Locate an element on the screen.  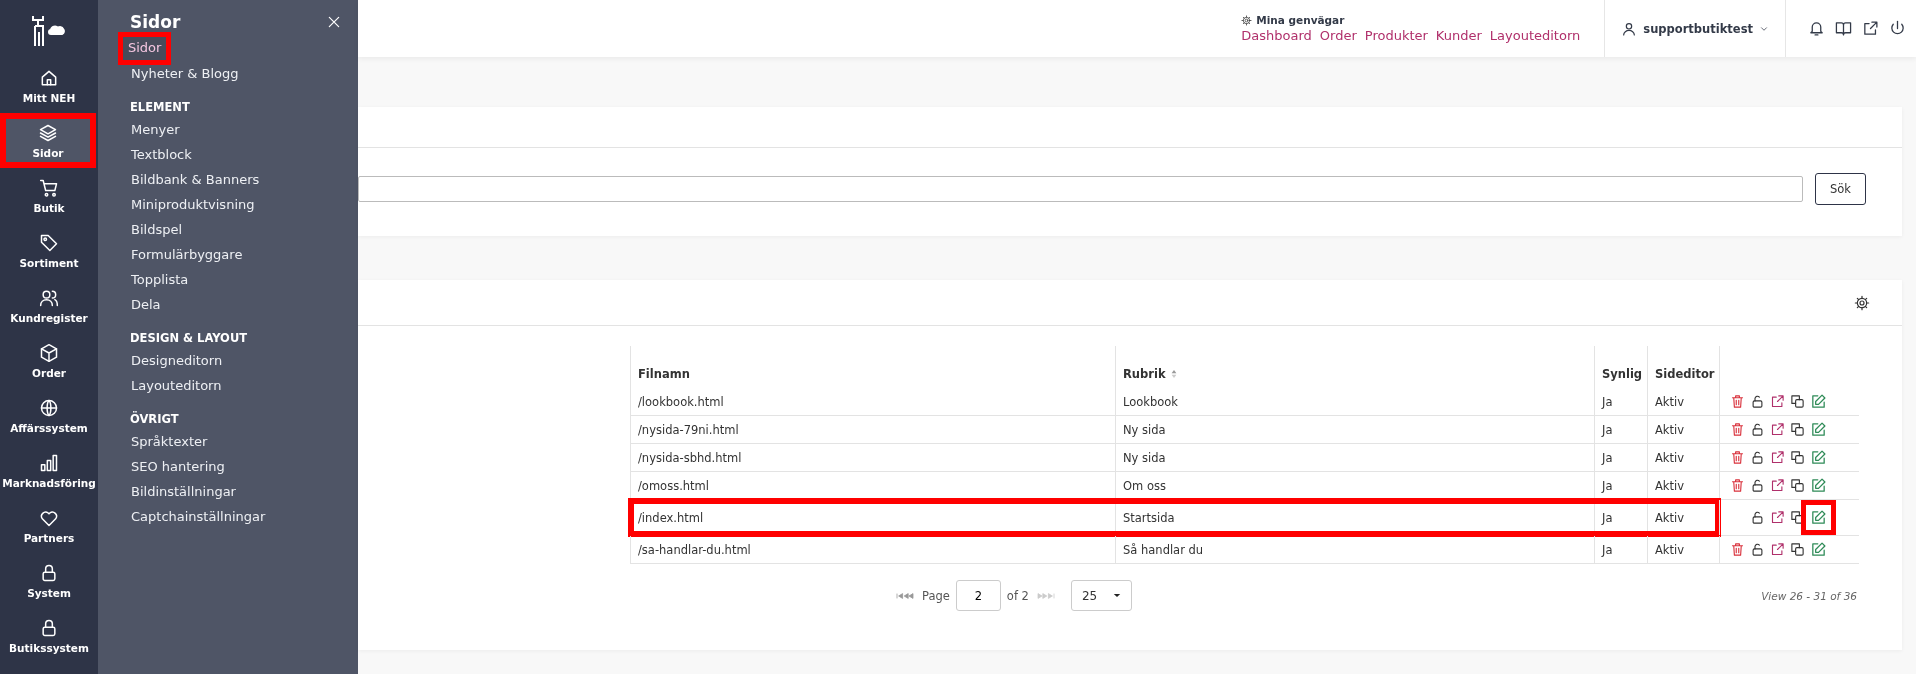
gear-icon is located at coordinates (1247, 20).